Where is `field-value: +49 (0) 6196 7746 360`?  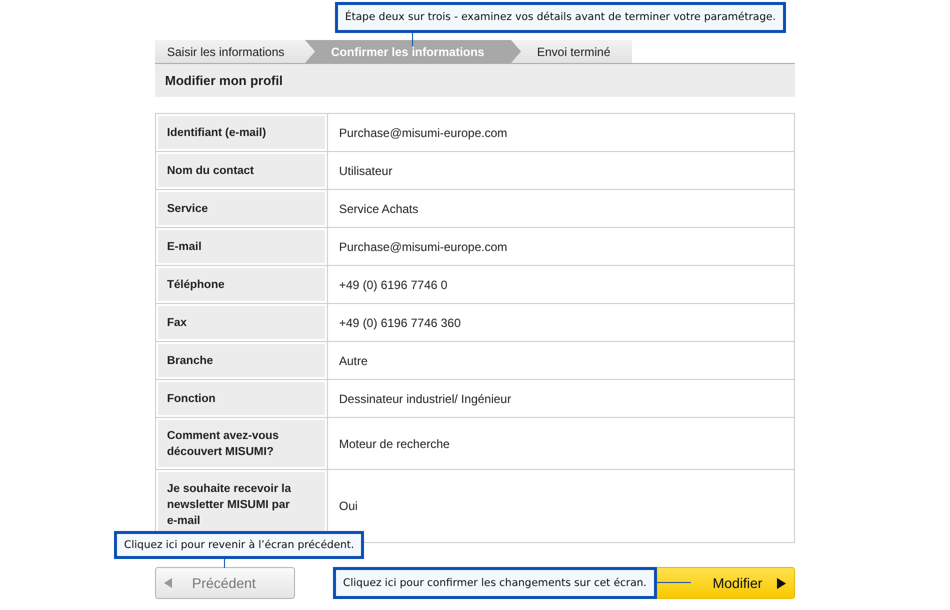
field-value: +49 (0) 6196 7746 360 is located at coordinates (400, 323).